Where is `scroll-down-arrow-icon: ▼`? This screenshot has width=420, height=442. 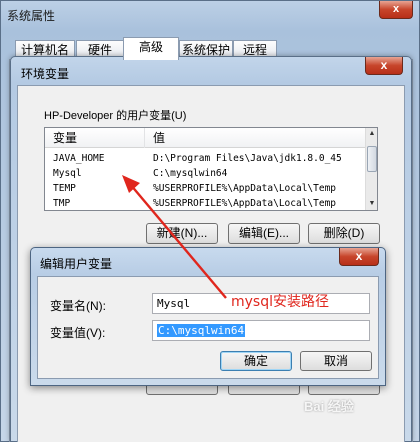
scroll-down-arrow-icon: ▼ is located at coordinates (371, 204).